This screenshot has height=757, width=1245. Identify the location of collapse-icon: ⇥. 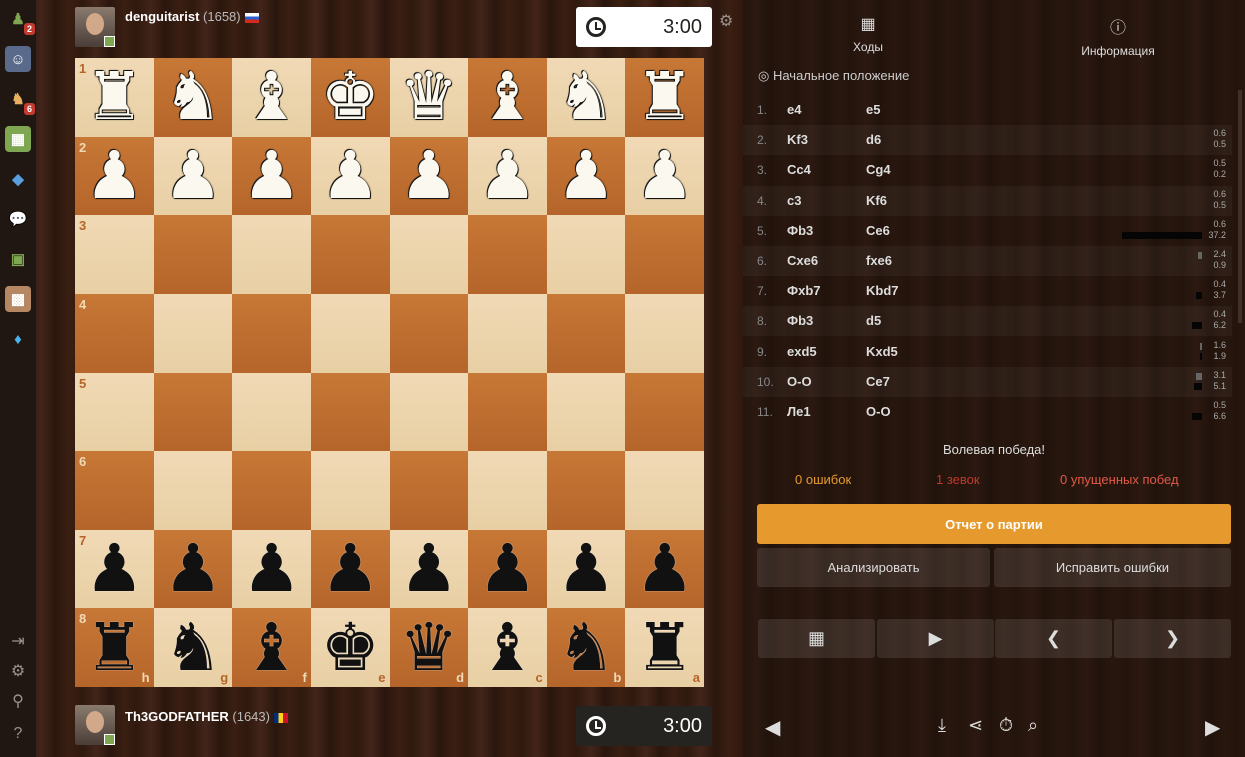
(18, 642).